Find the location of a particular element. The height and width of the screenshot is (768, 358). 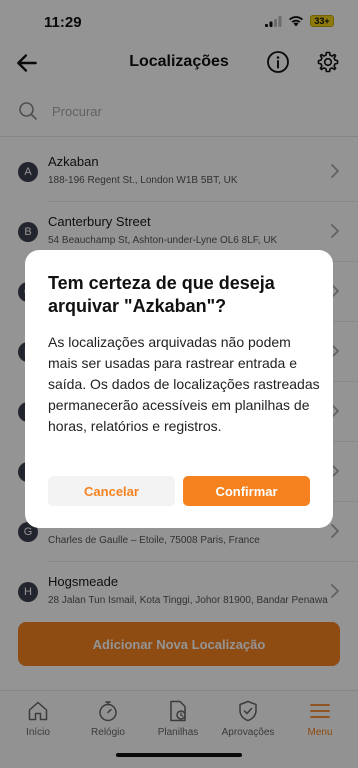

confirm-button: Confirmar is located at coordinates (246, 491).